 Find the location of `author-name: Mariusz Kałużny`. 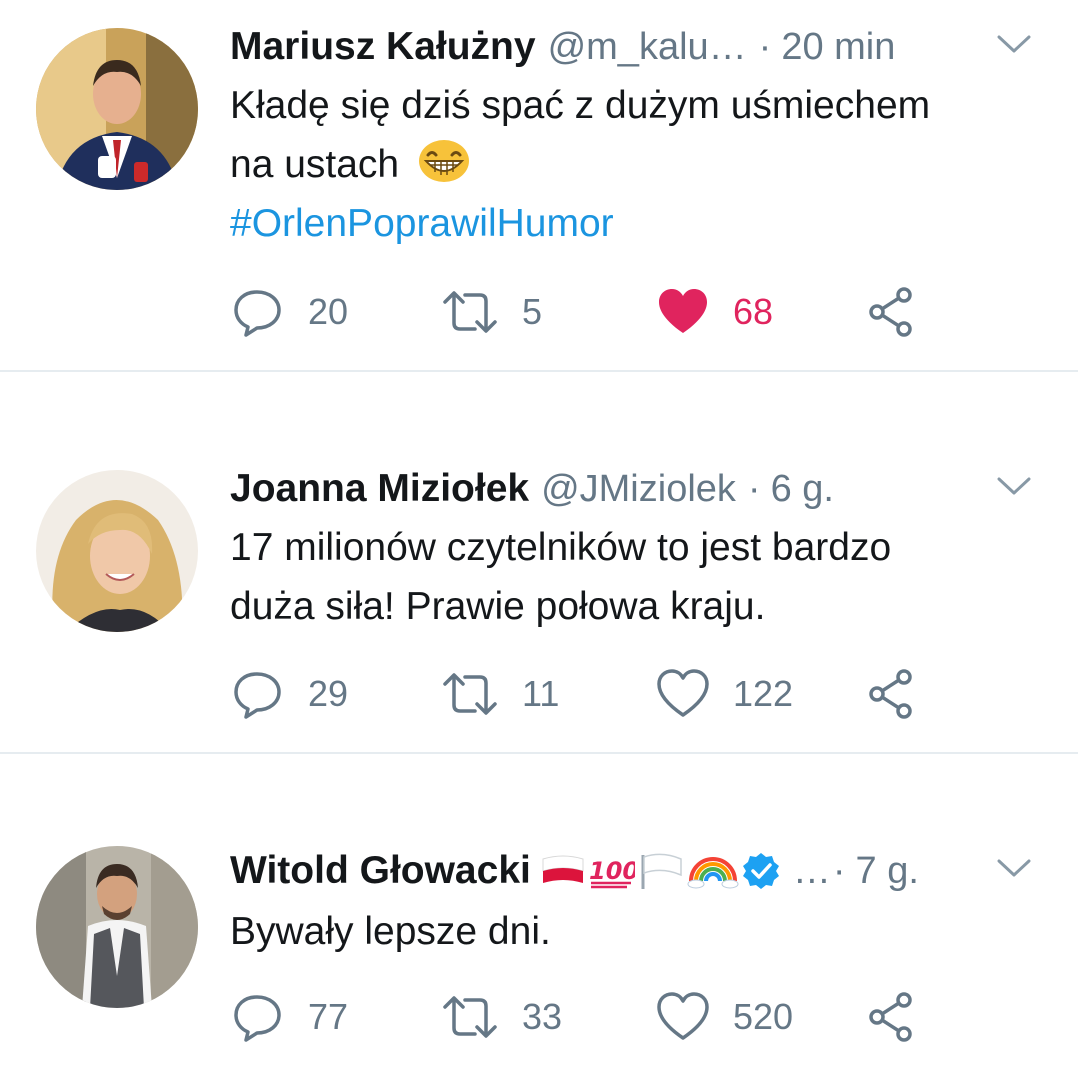

author-name: Mariusz Kałużny is located at coordinates (383, 47).